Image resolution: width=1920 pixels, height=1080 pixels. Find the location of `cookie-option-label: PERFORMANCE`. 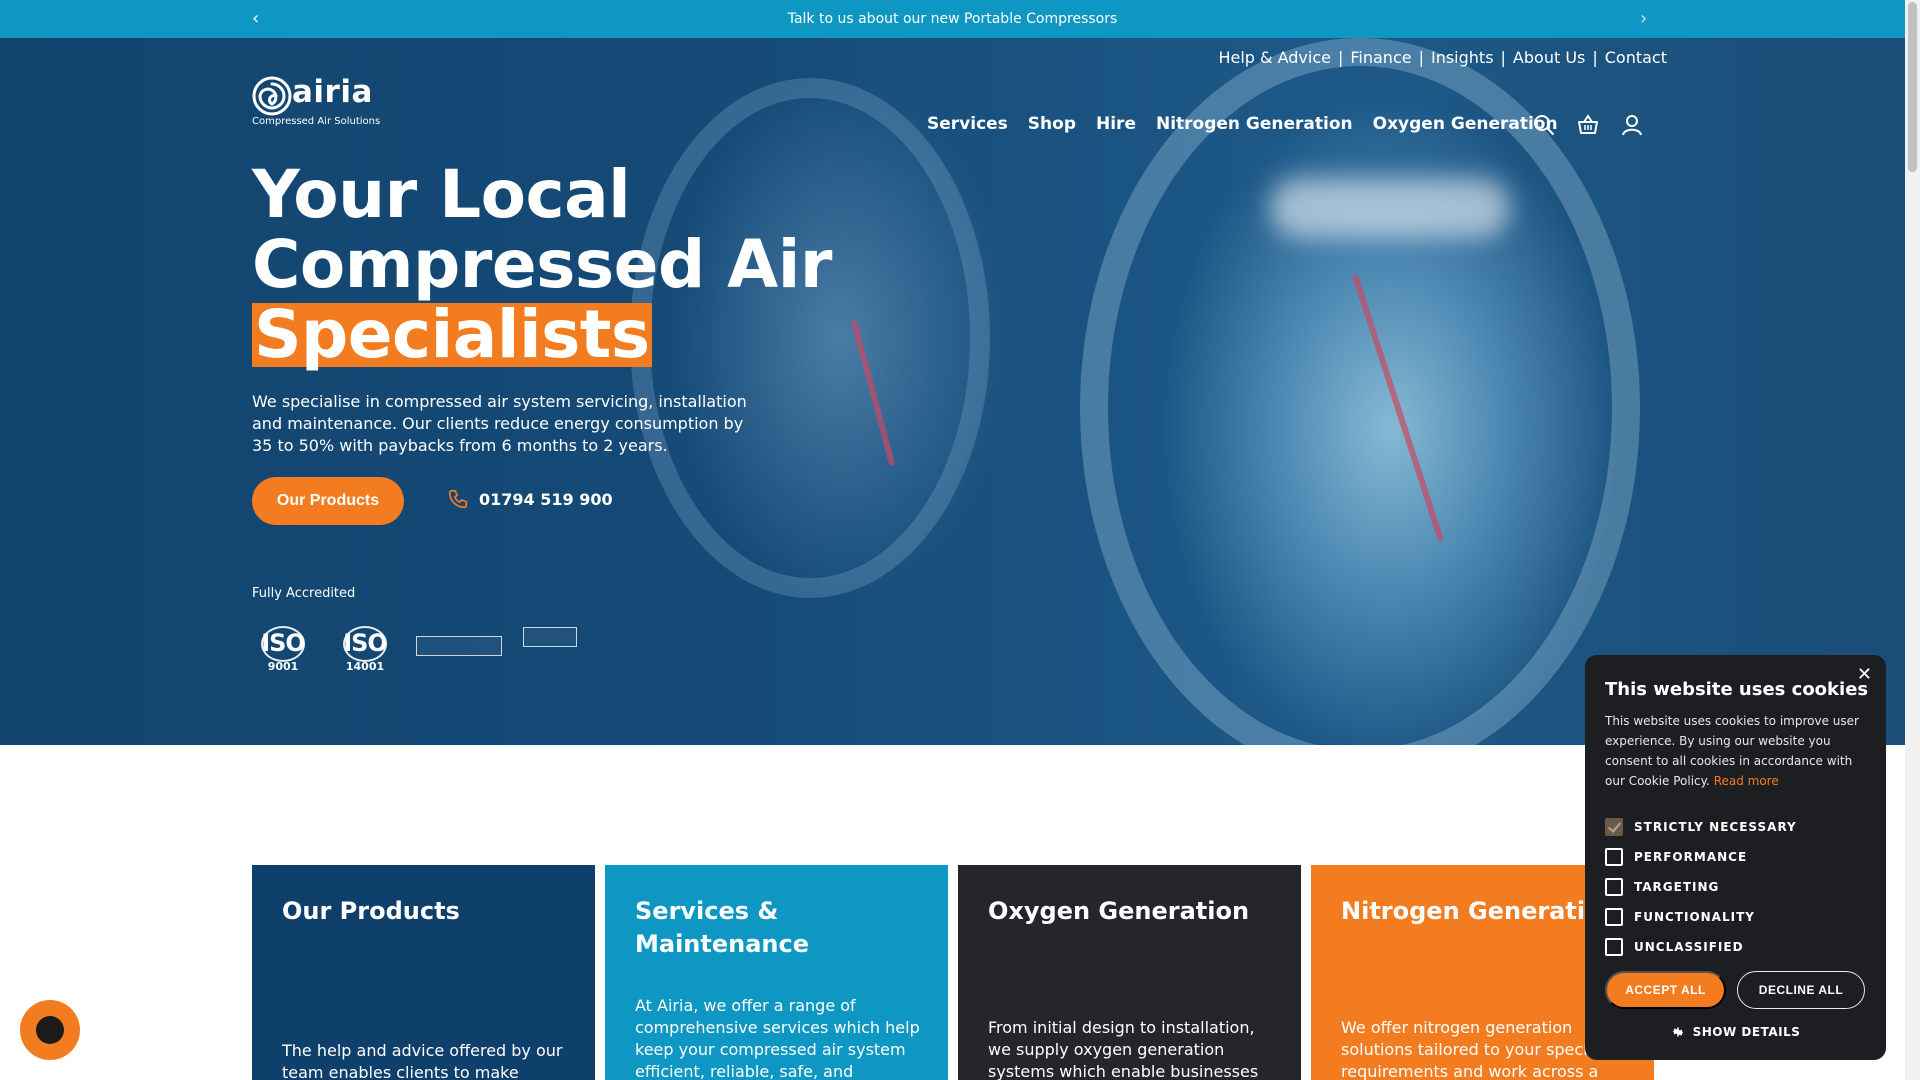

cookie-option-label: PERFORMANCE is located at coordinates (1691, 857).